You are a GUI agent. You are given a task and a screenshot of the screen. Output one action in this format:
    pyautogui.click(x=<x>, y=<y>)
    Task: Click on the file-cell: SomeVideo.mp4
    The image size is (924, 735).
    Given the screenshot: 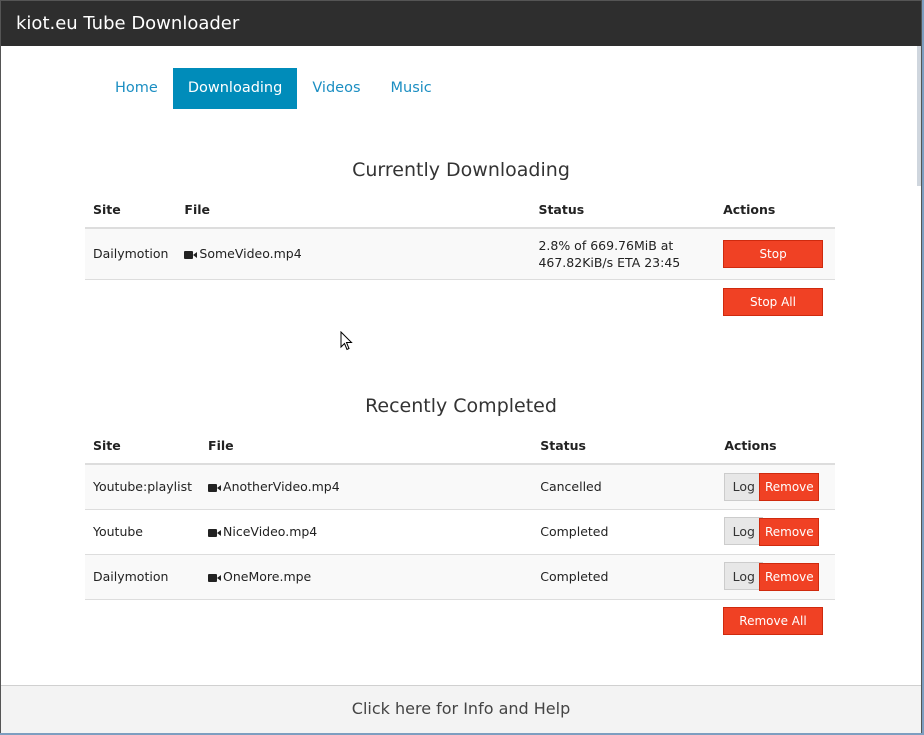 What is the action you would take?
    pyautogui.click(x=353, y=254)
    